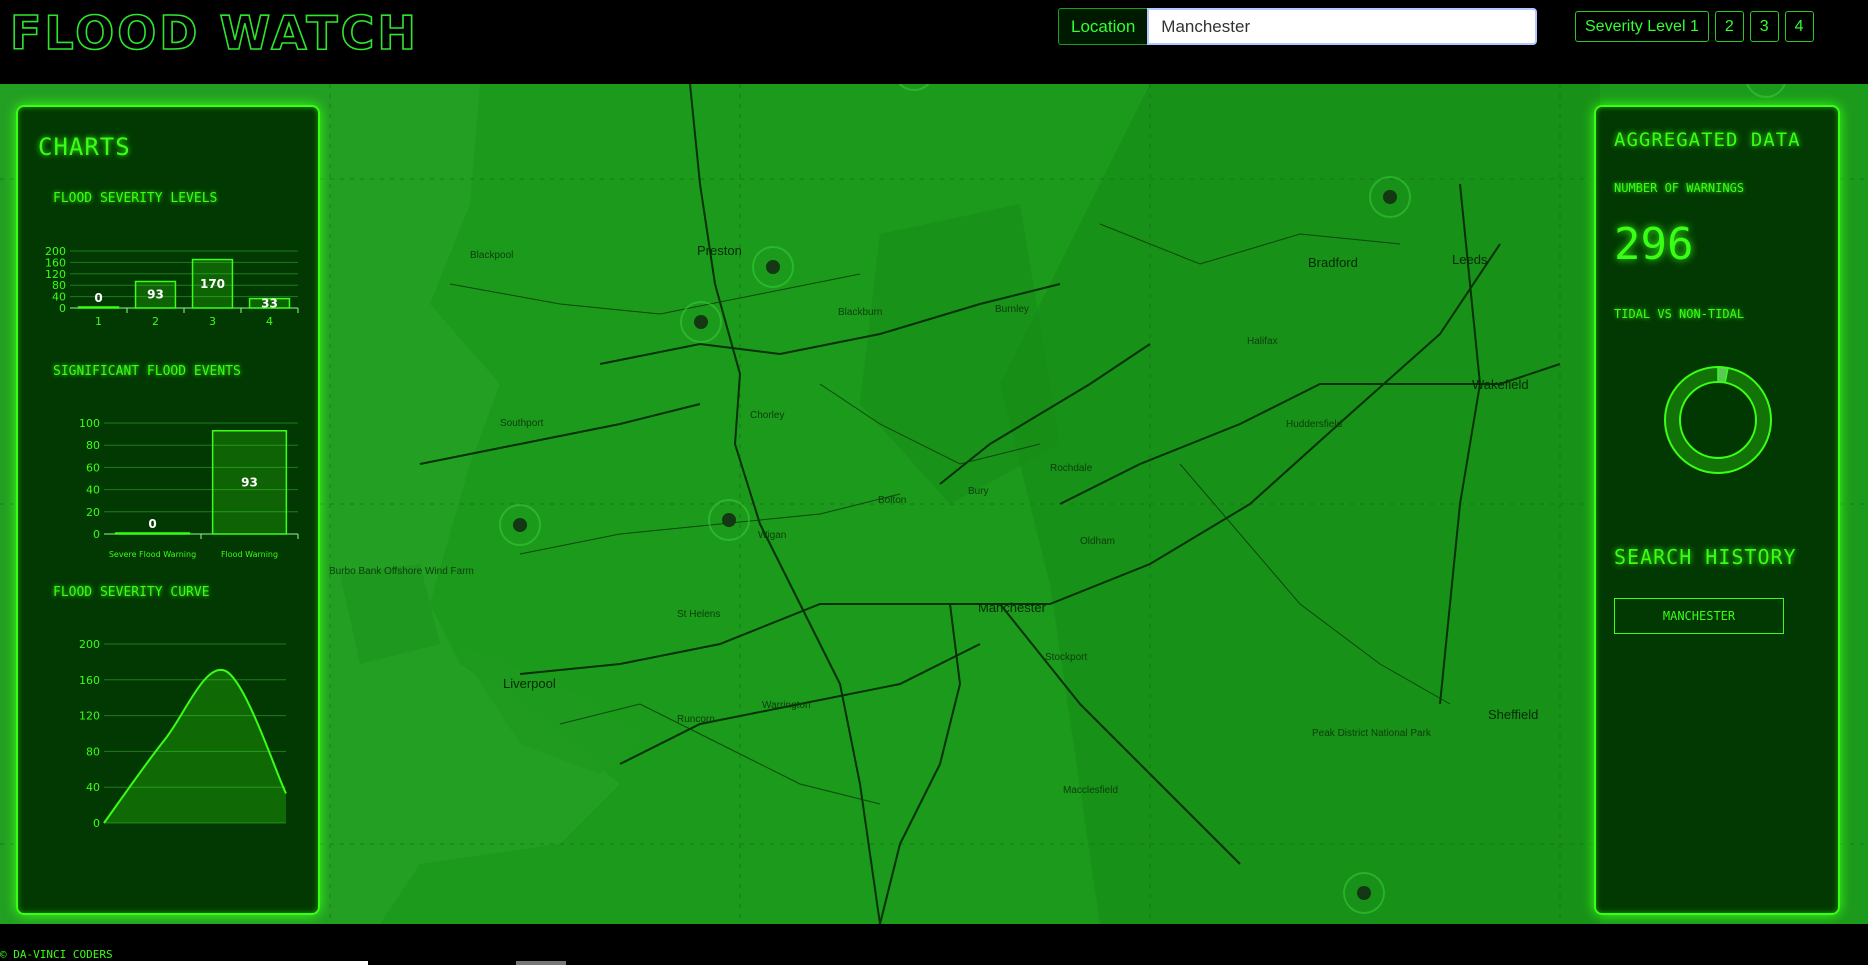 This screenshot has width=1868, height=965. Describe the element at coordinates (1333, 262) in the screenshot. I see `map-label-bradford: Bradford` at that location.